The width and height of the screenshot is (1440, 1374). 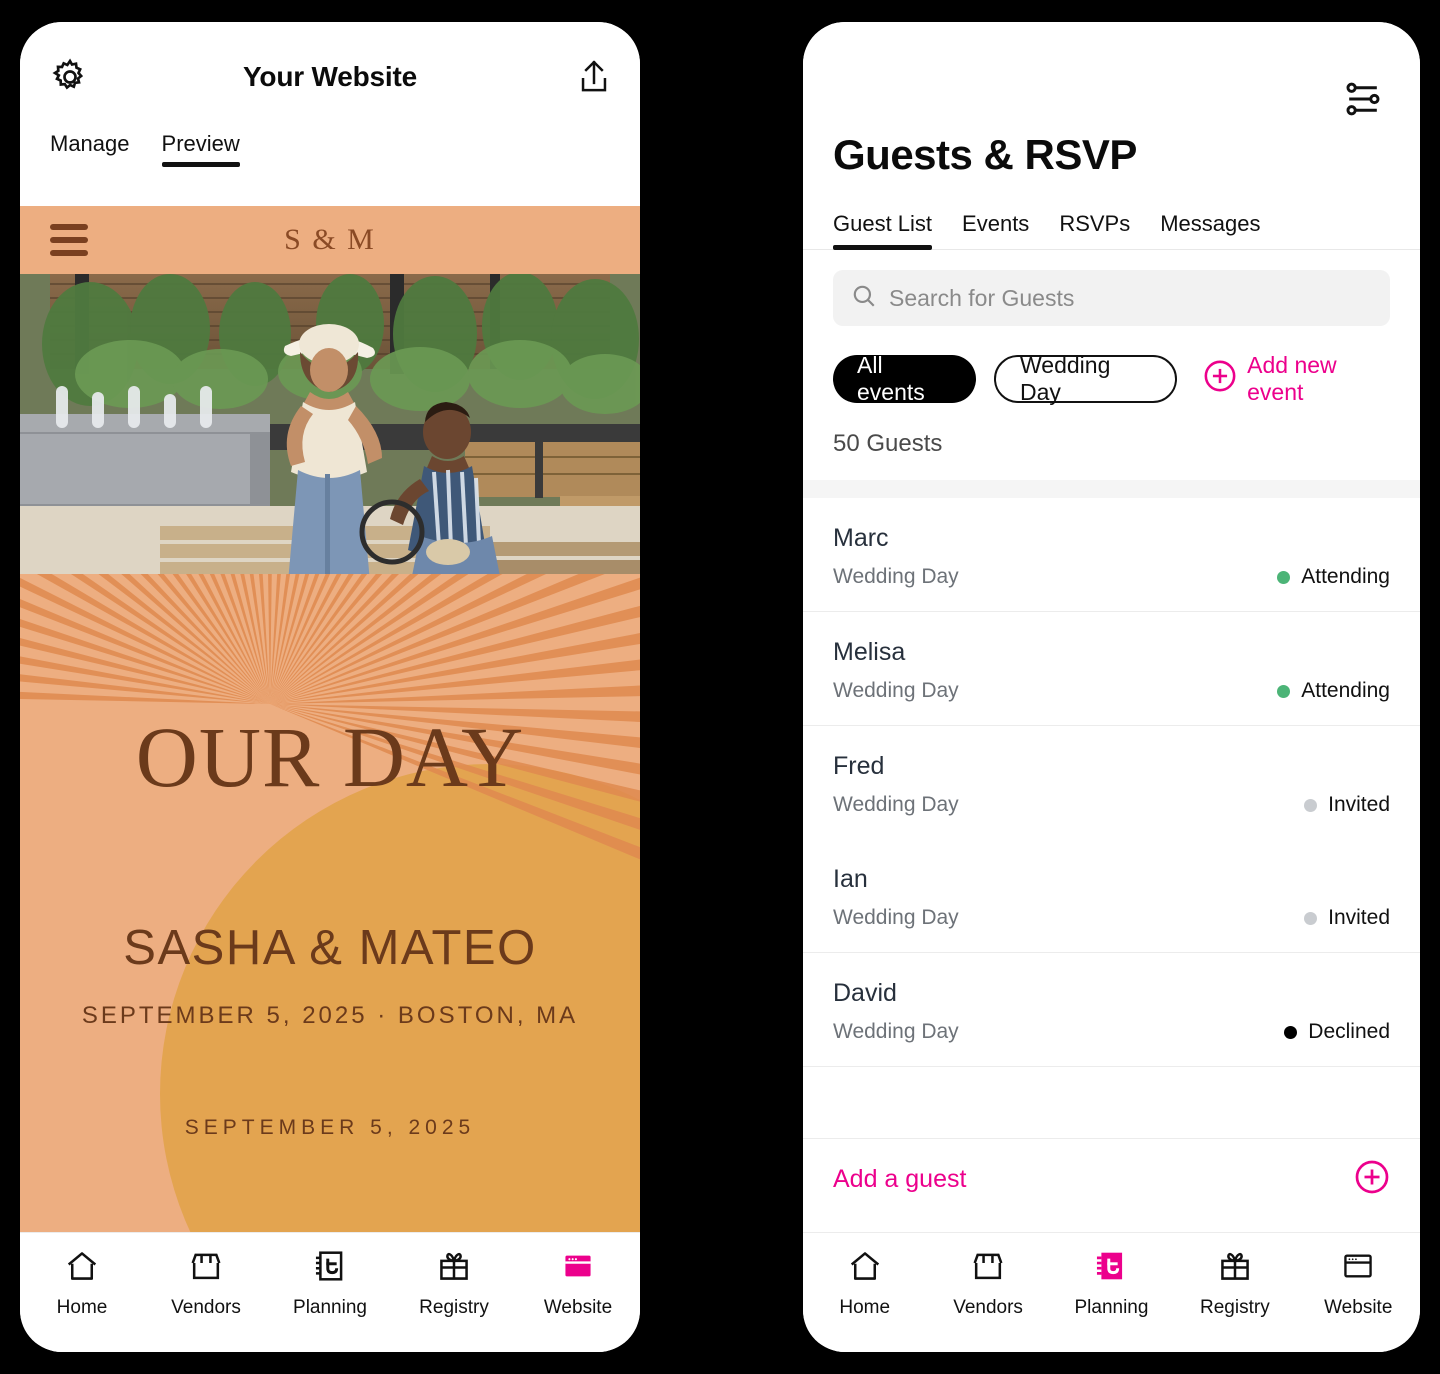 I want to click on guest-group: David Wedding Day Declined, so click(x=1111, y=1009).